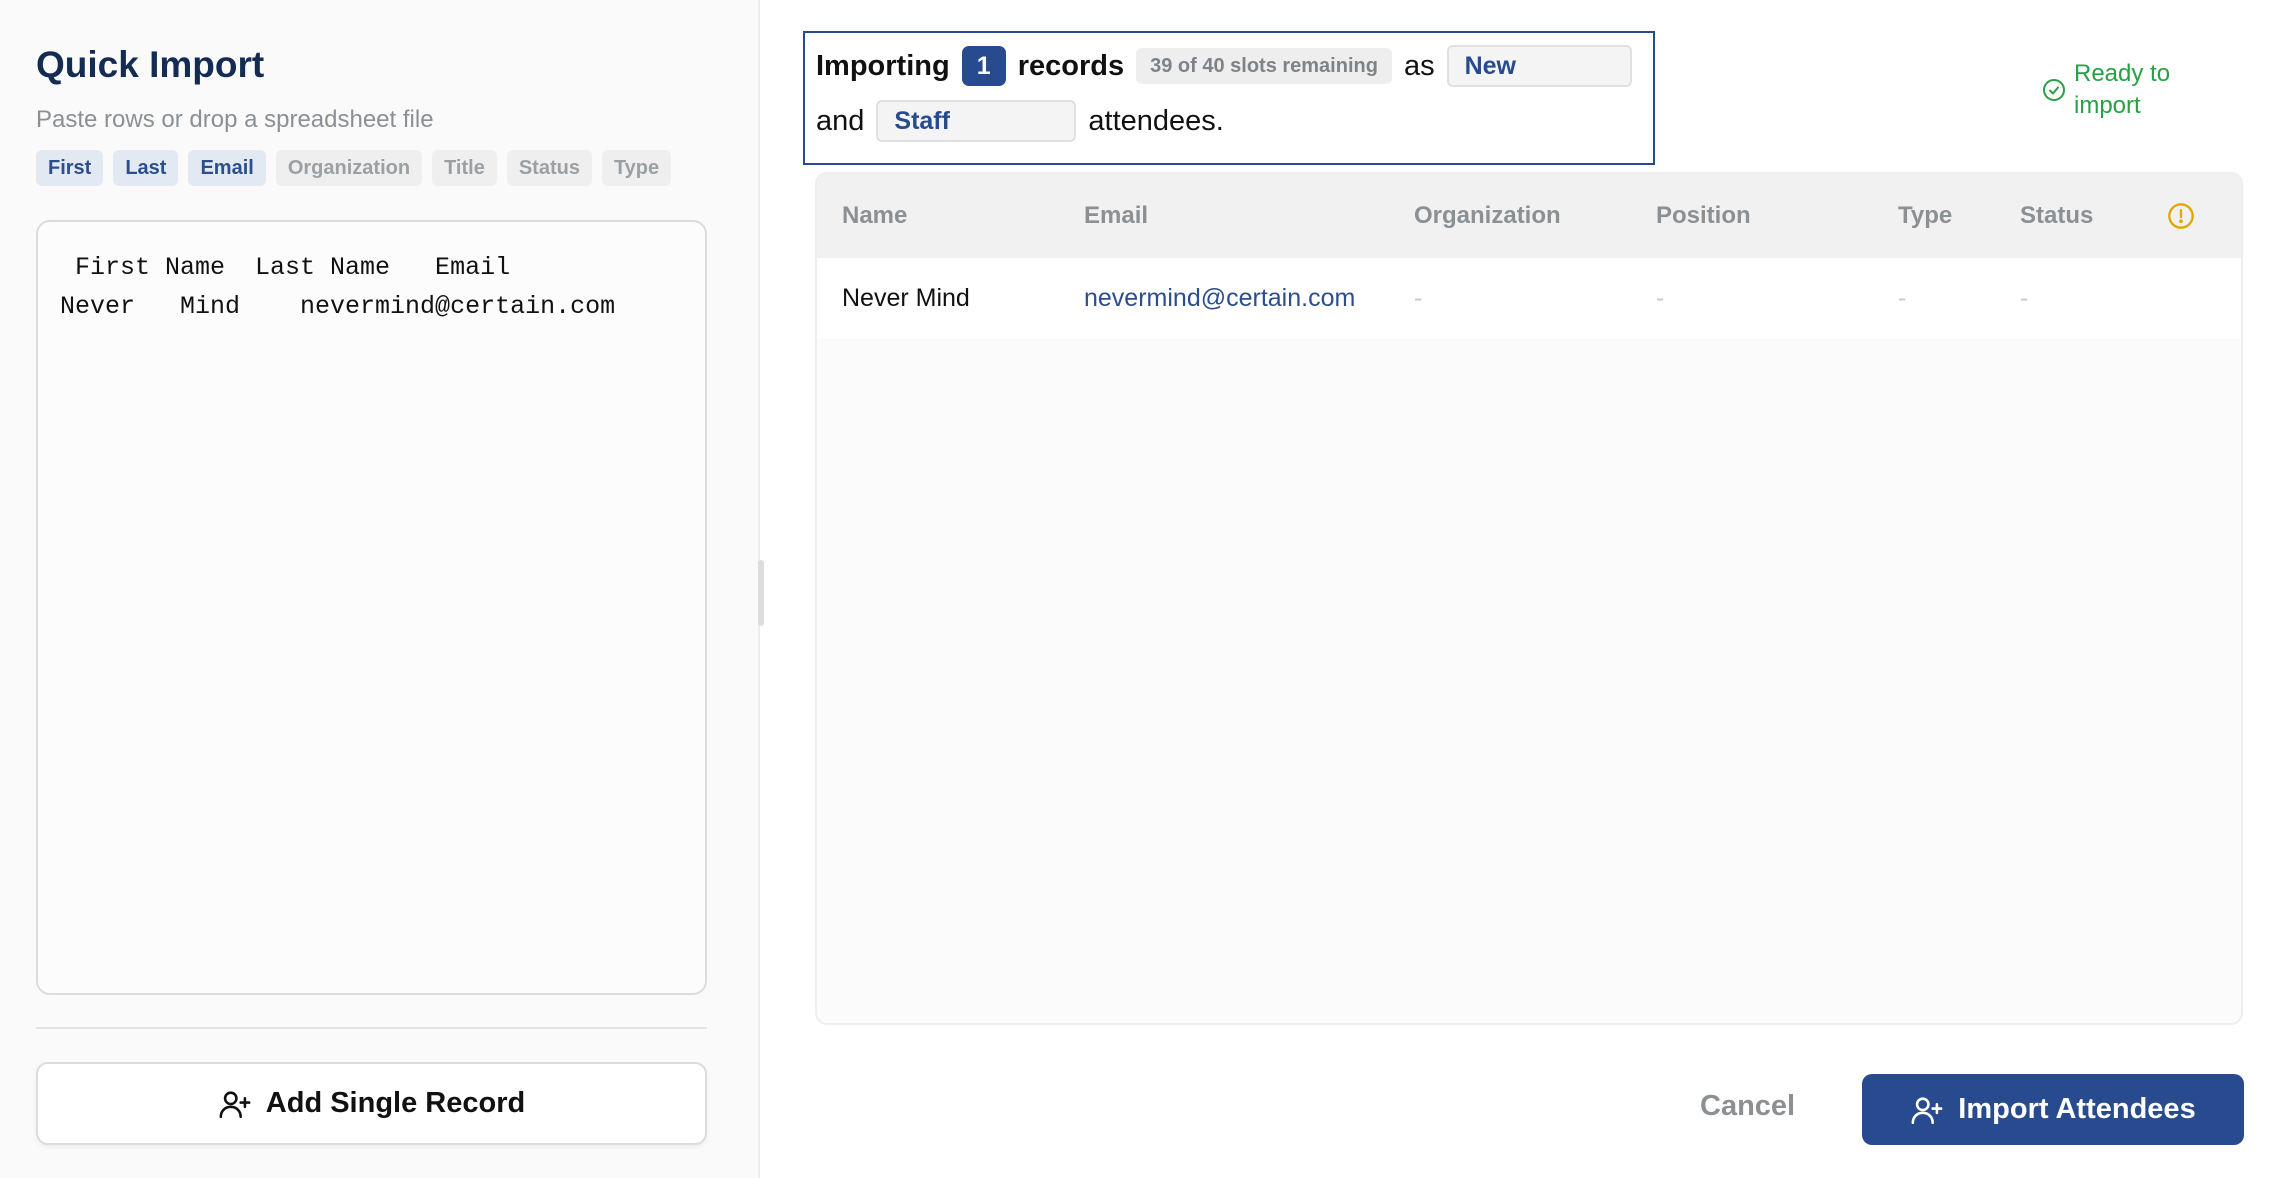 The image size is (2290, 1178). What do you see at coordinates (150, 64) in the screenshot?
I see `panel-title: Quick Import` at bounding box center [150, 64].